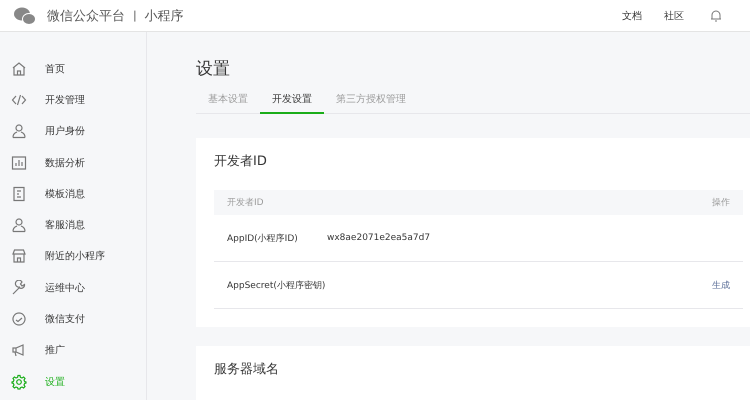  What do you see at coordinates (721, 202) in the screenshot?
I see `column-header: 操作` at bounding box center [721, 202].